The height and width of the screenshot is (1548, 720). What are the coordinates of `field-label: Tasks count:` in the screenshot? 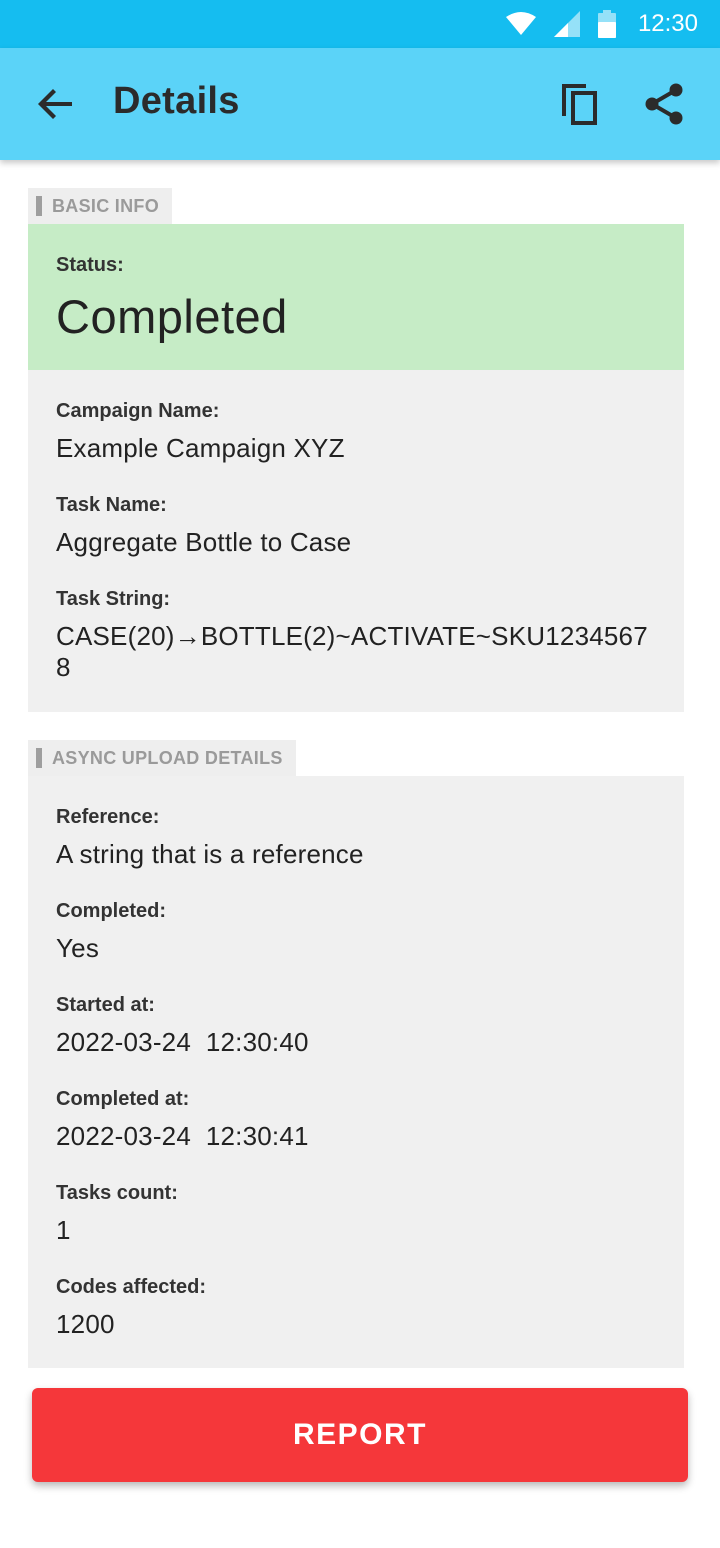 It's located at (117, 1193).